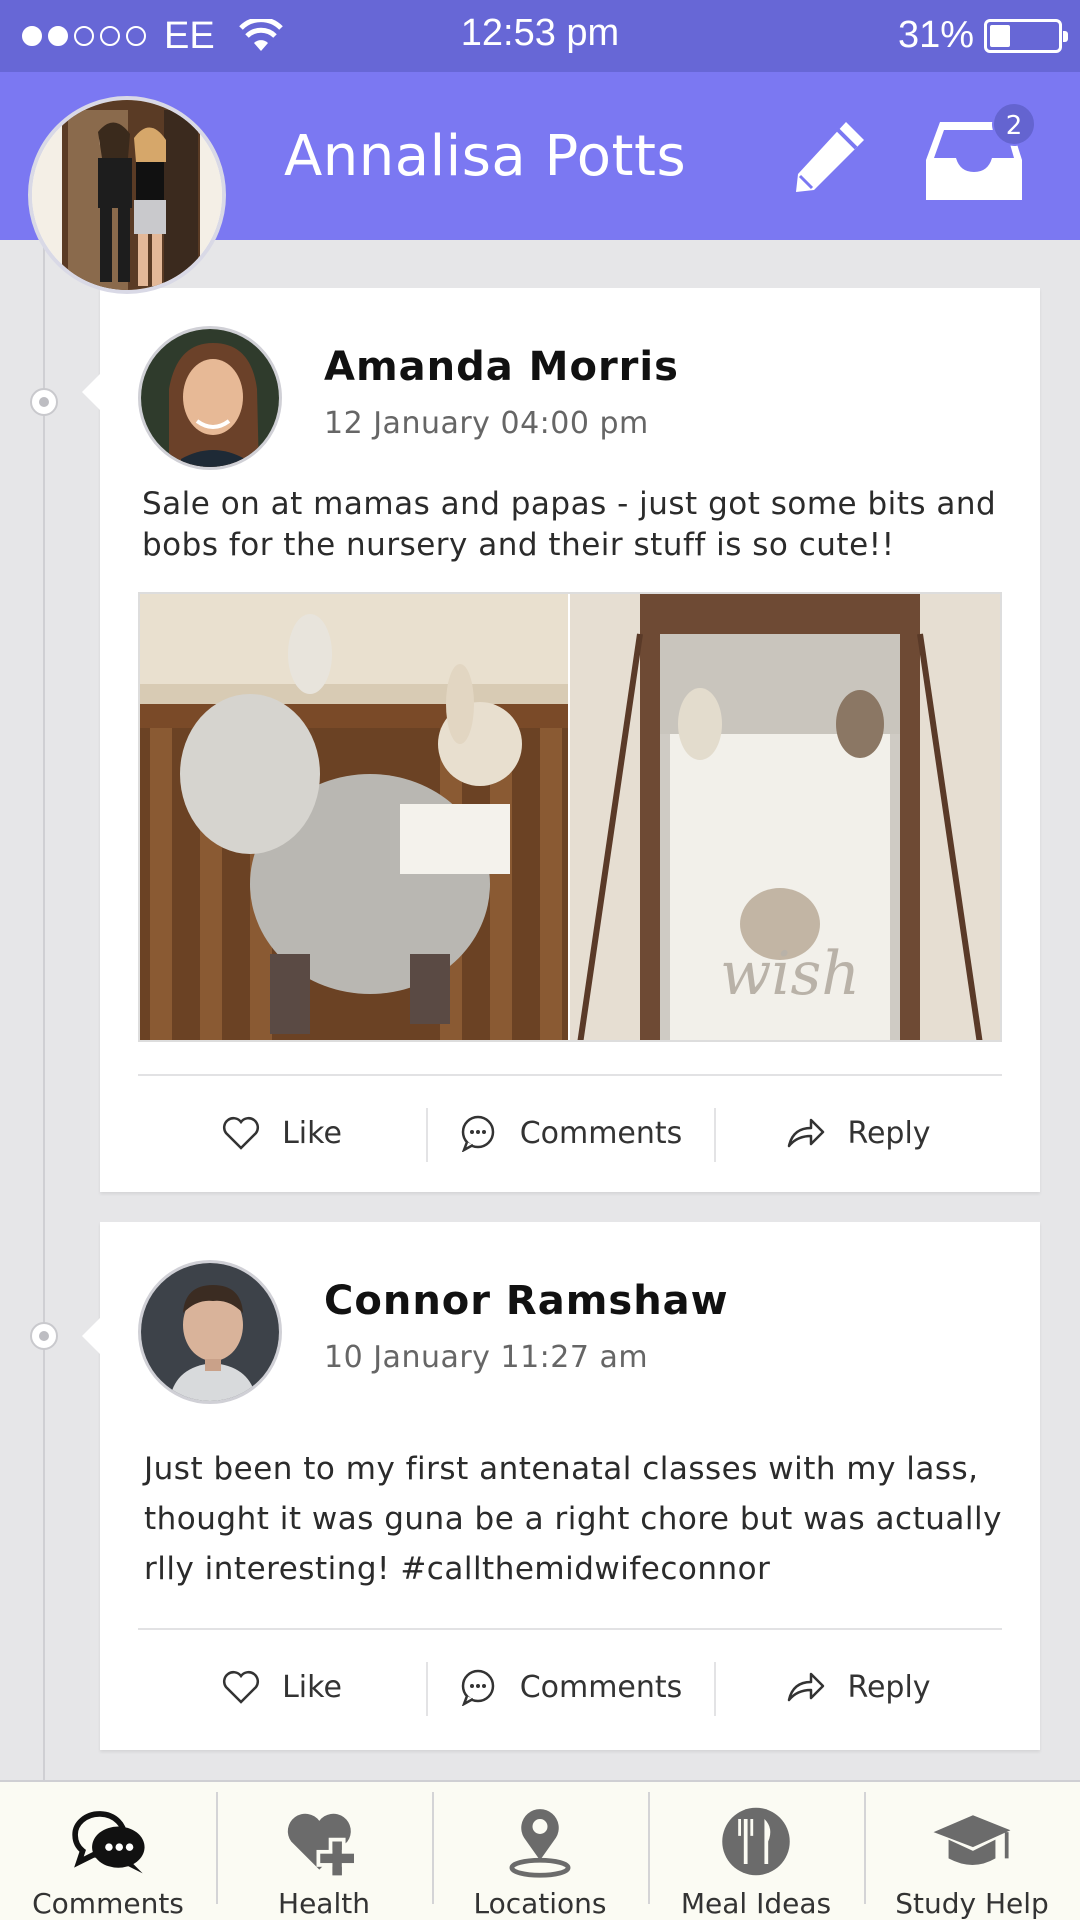  What do you see at coordinates (540, 36) in the screenshot?
I see `status-bar: EE 12:53 pm 31%` at bounding box center [540, 36].